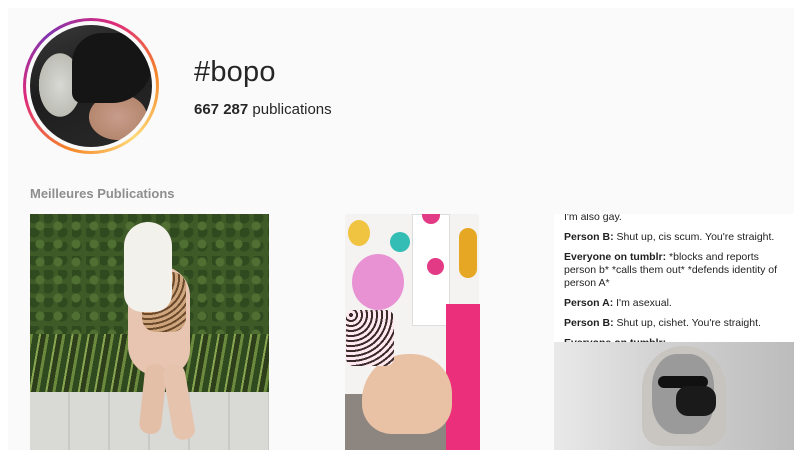  What do you see at coordinates (221, 109) in the screenshot?
I see `publication-count-number: 667 287` at bounding box center [221, 109].